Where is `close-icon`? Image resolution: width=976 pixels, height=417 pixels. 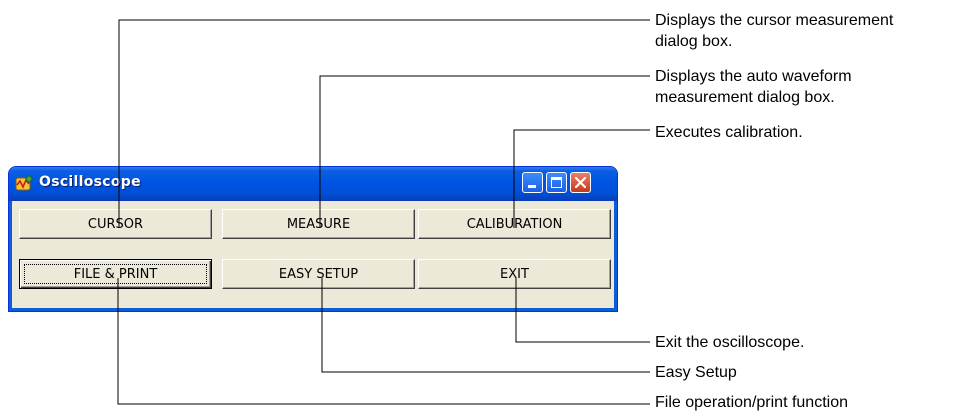
close-icon is located at coordinates (580, 182).